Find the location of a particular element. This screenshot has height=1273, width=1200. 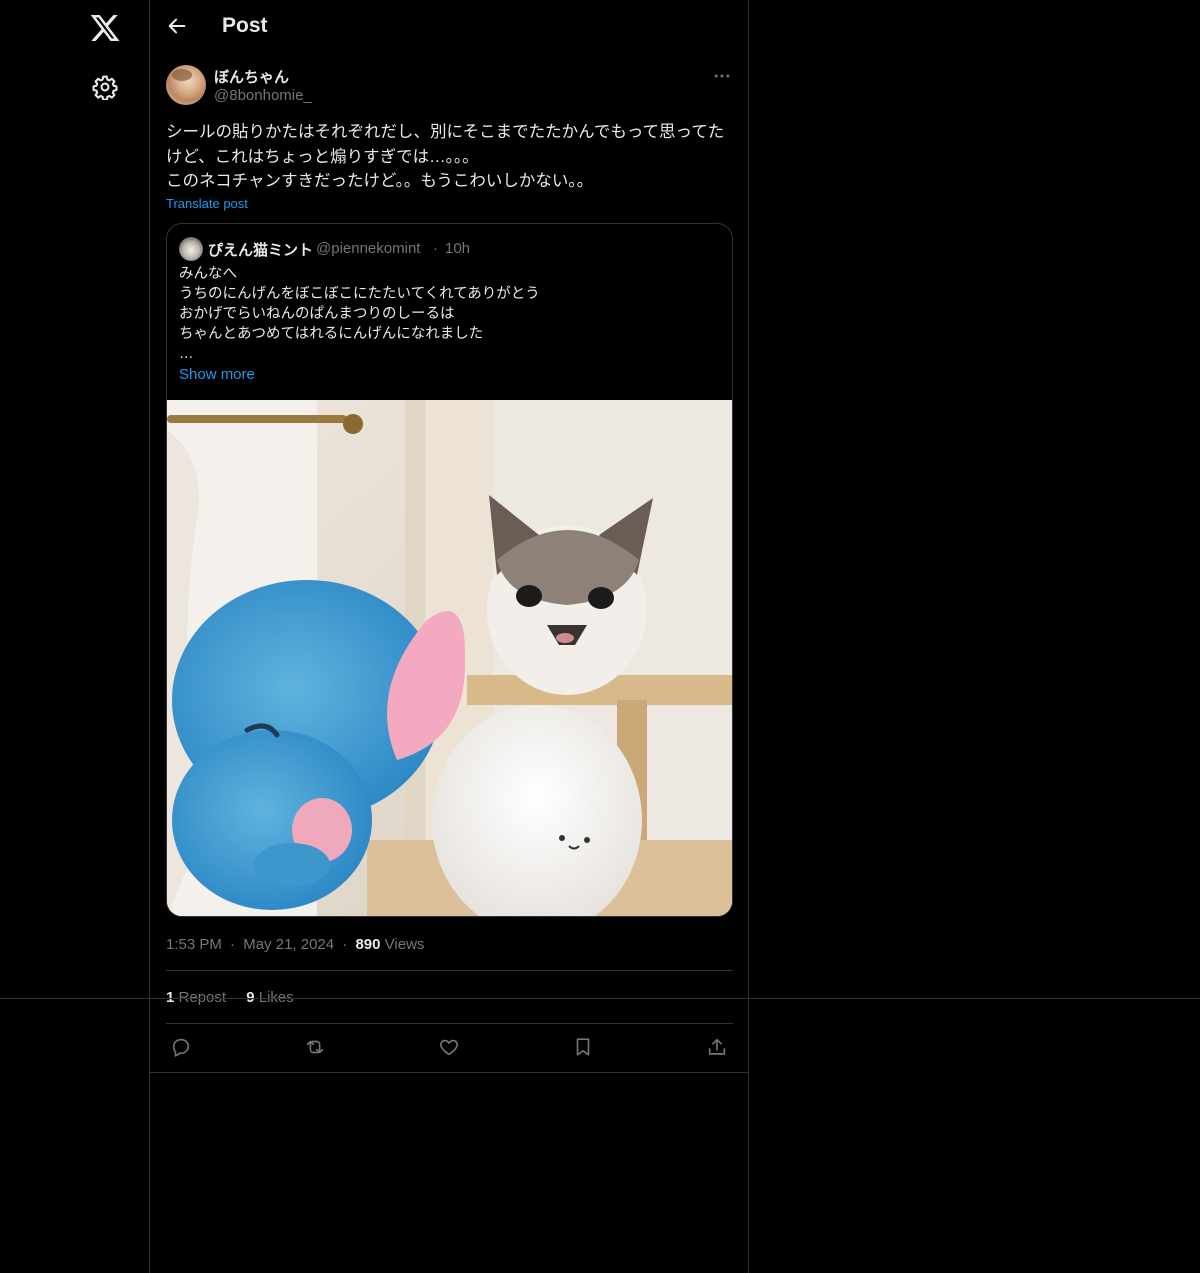

post-time: 1:53 PM is located at coordinates (194, 944).